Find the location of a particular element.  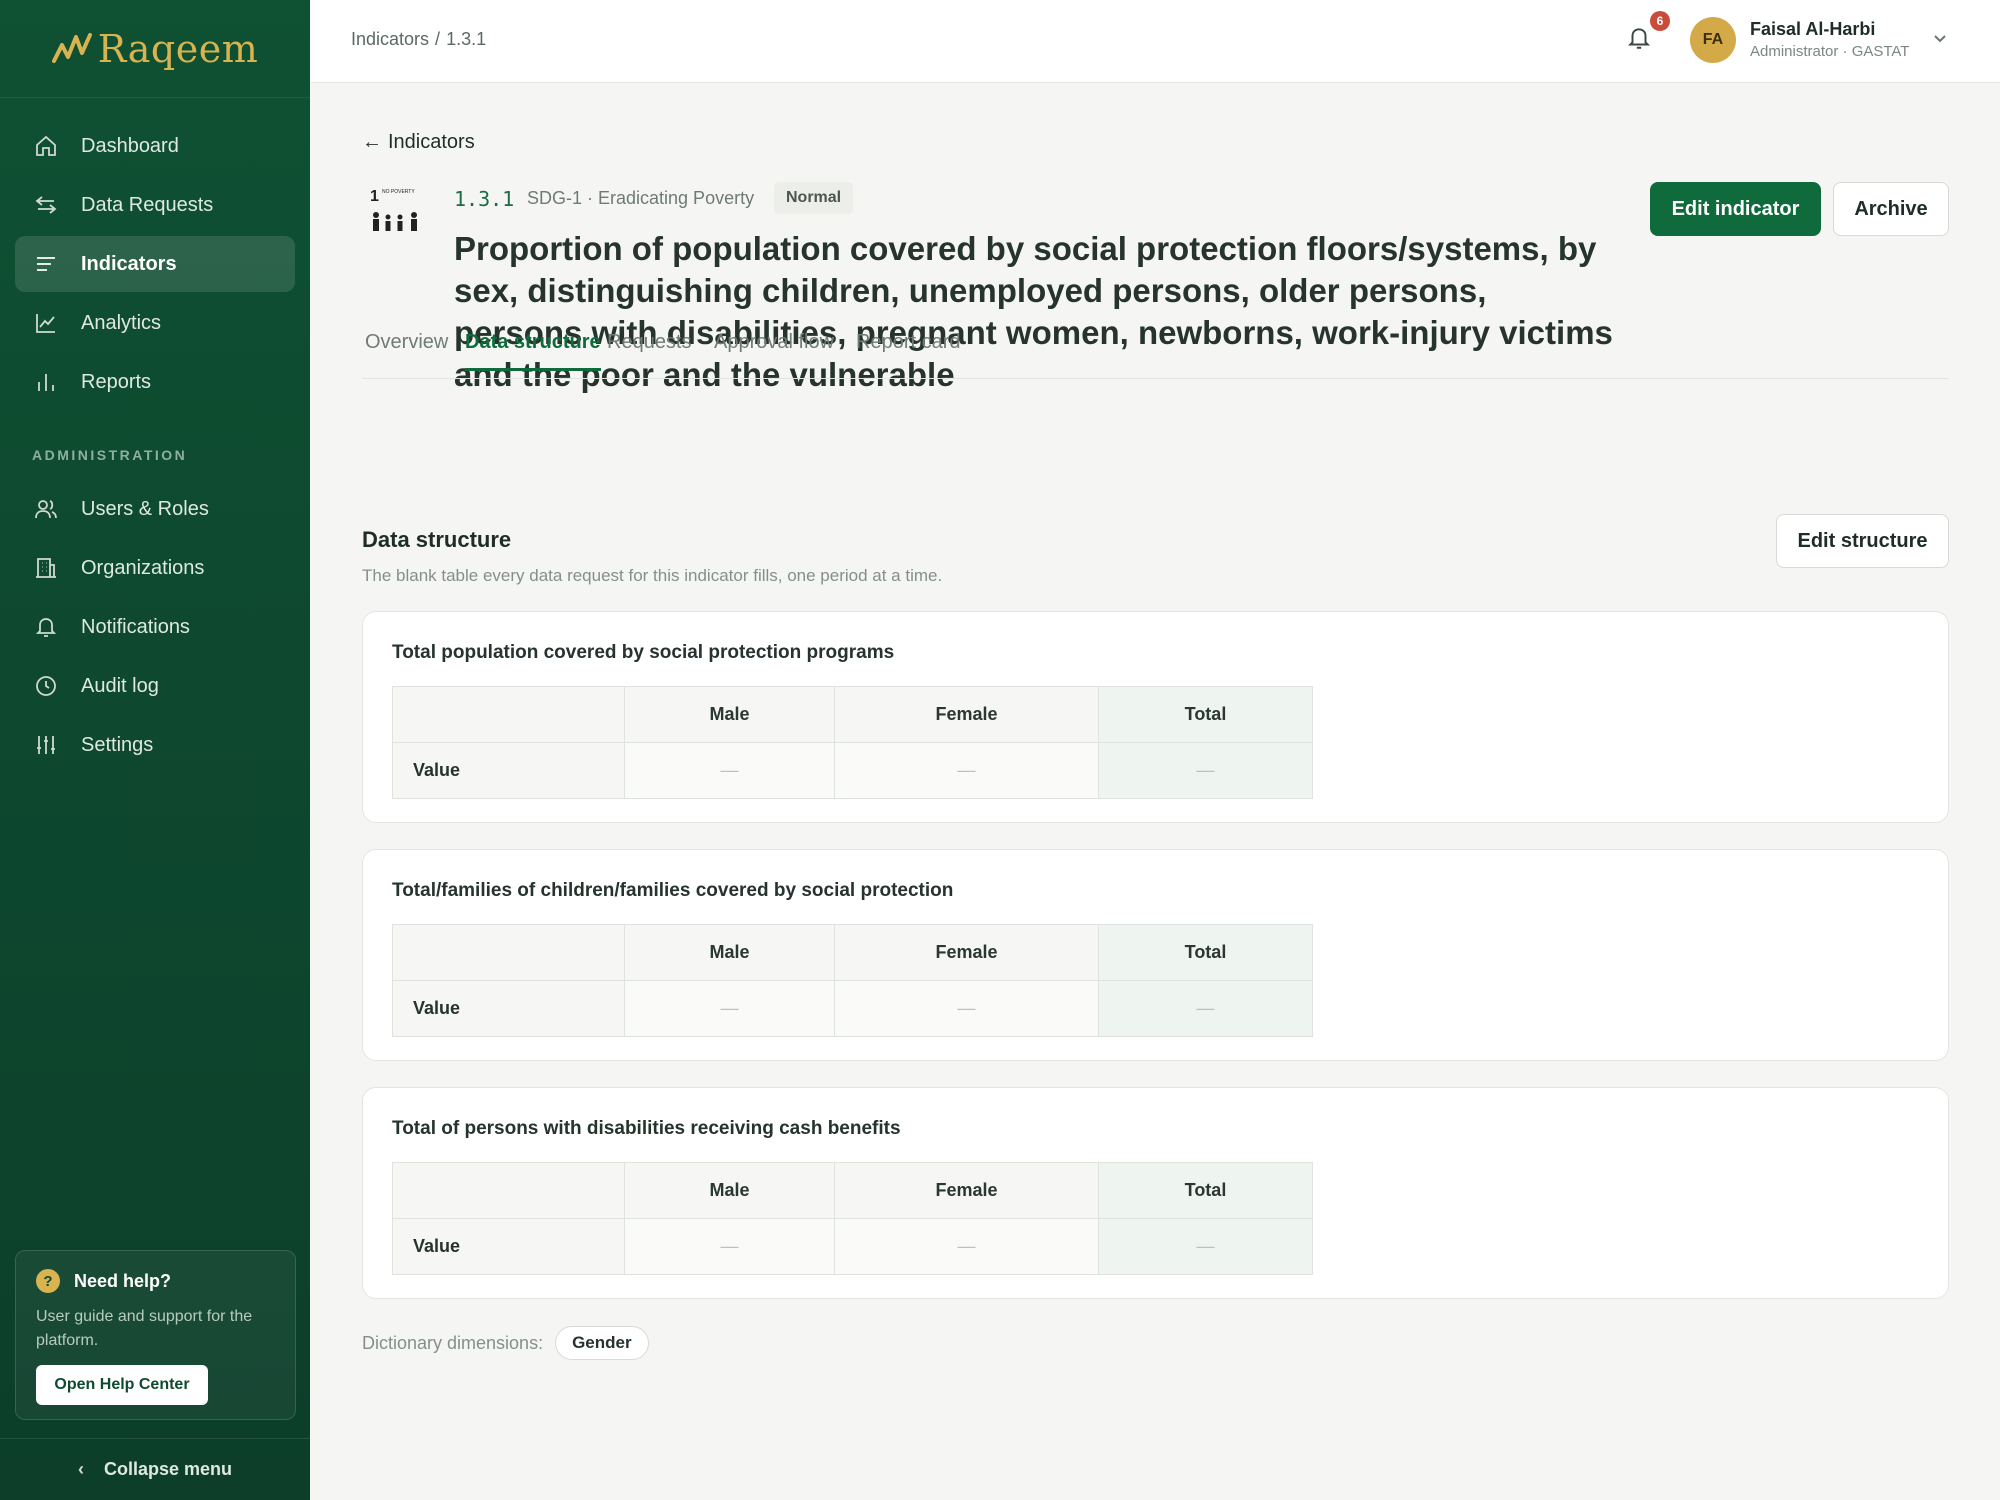

bell-icon is located at coordinates (46, 627).